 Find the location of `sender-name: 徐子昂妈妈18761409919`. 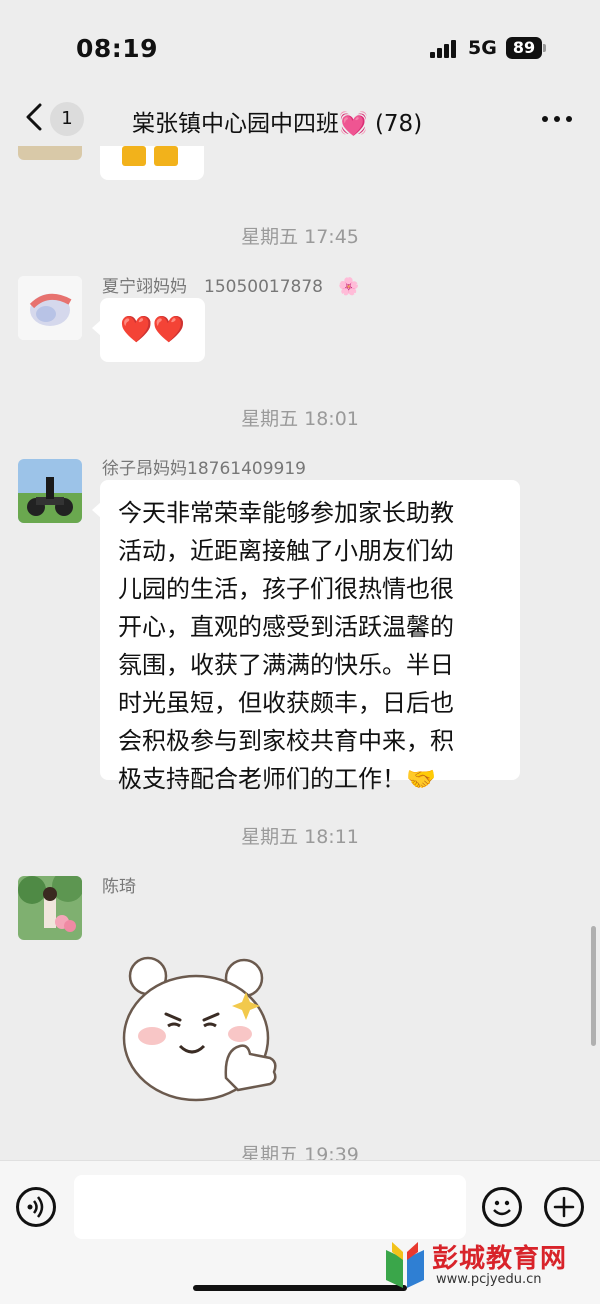

sender-name: 徐子昂妈妈18761409919 is located at coordinates (204, 469).